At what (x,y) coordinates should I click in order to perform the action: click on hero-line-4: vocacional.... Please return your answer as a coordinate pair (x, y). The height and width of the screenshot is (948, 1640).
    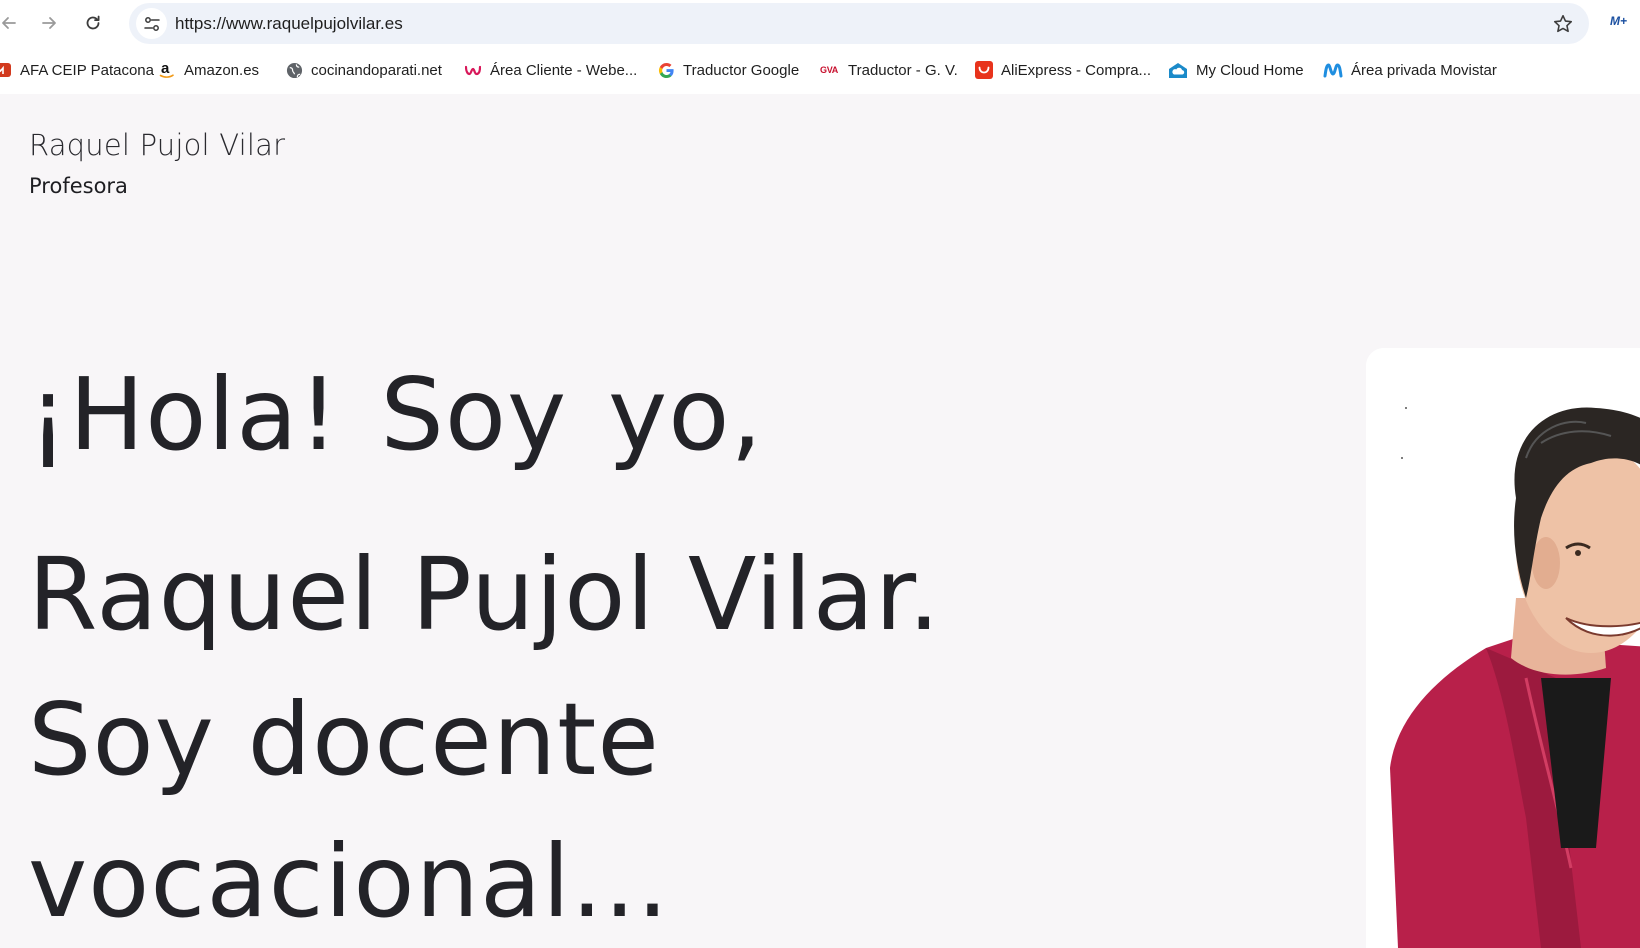
    Looking at the image, I should click on (349, 881).